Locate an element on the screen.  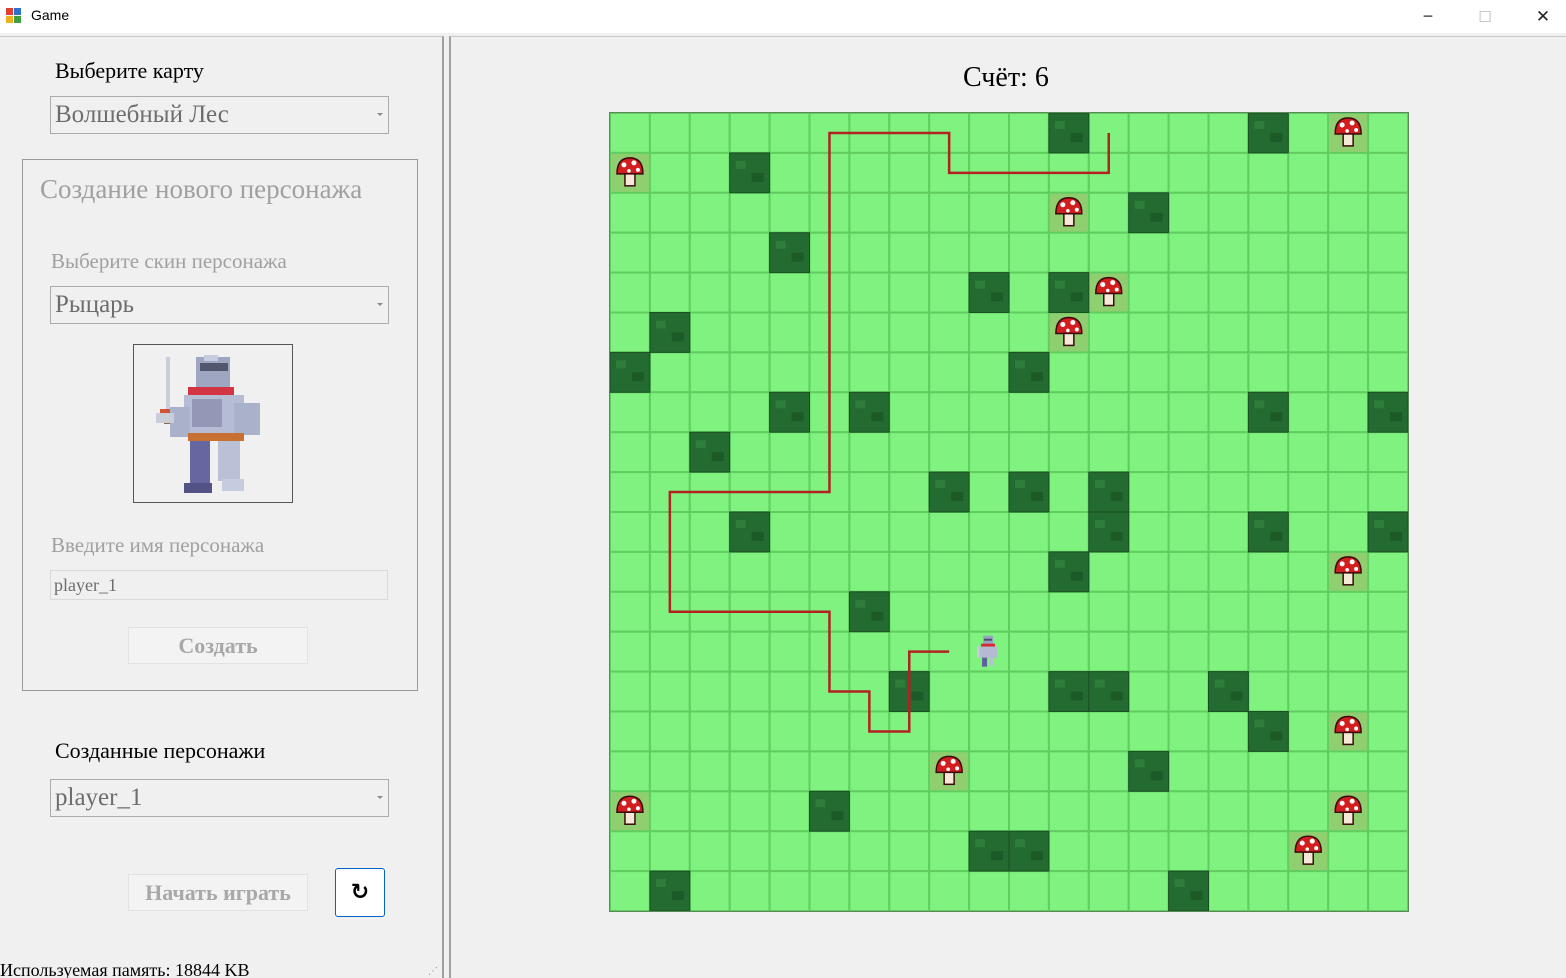
close-button: ✕ is located at coordinates (1540, 16).